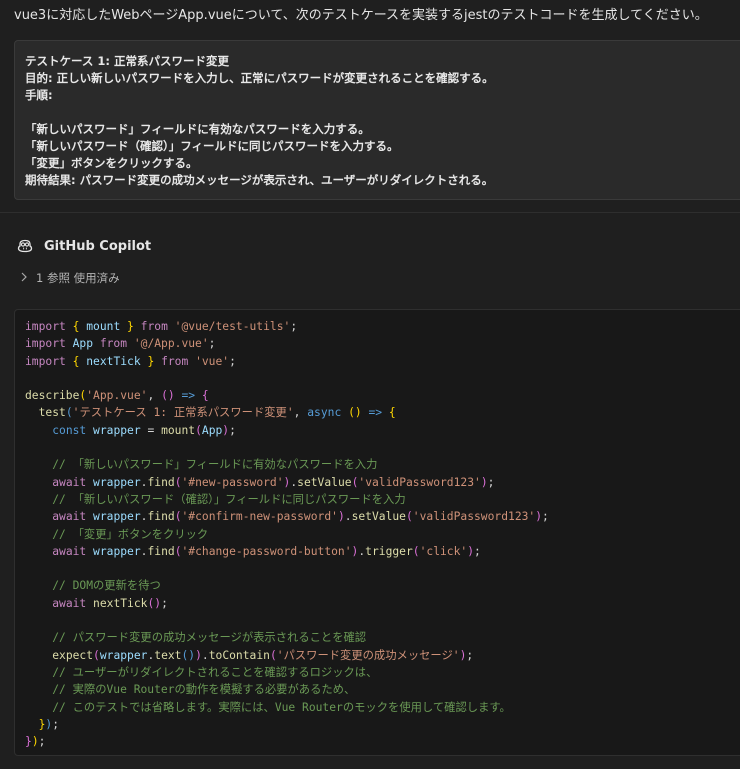  What do you see at coordinates (201, 672) in the screenshot?
I see `code-token: // ユーザーがリダイレクトされることを確認するロジックは、` at bounding box center [201, 672].